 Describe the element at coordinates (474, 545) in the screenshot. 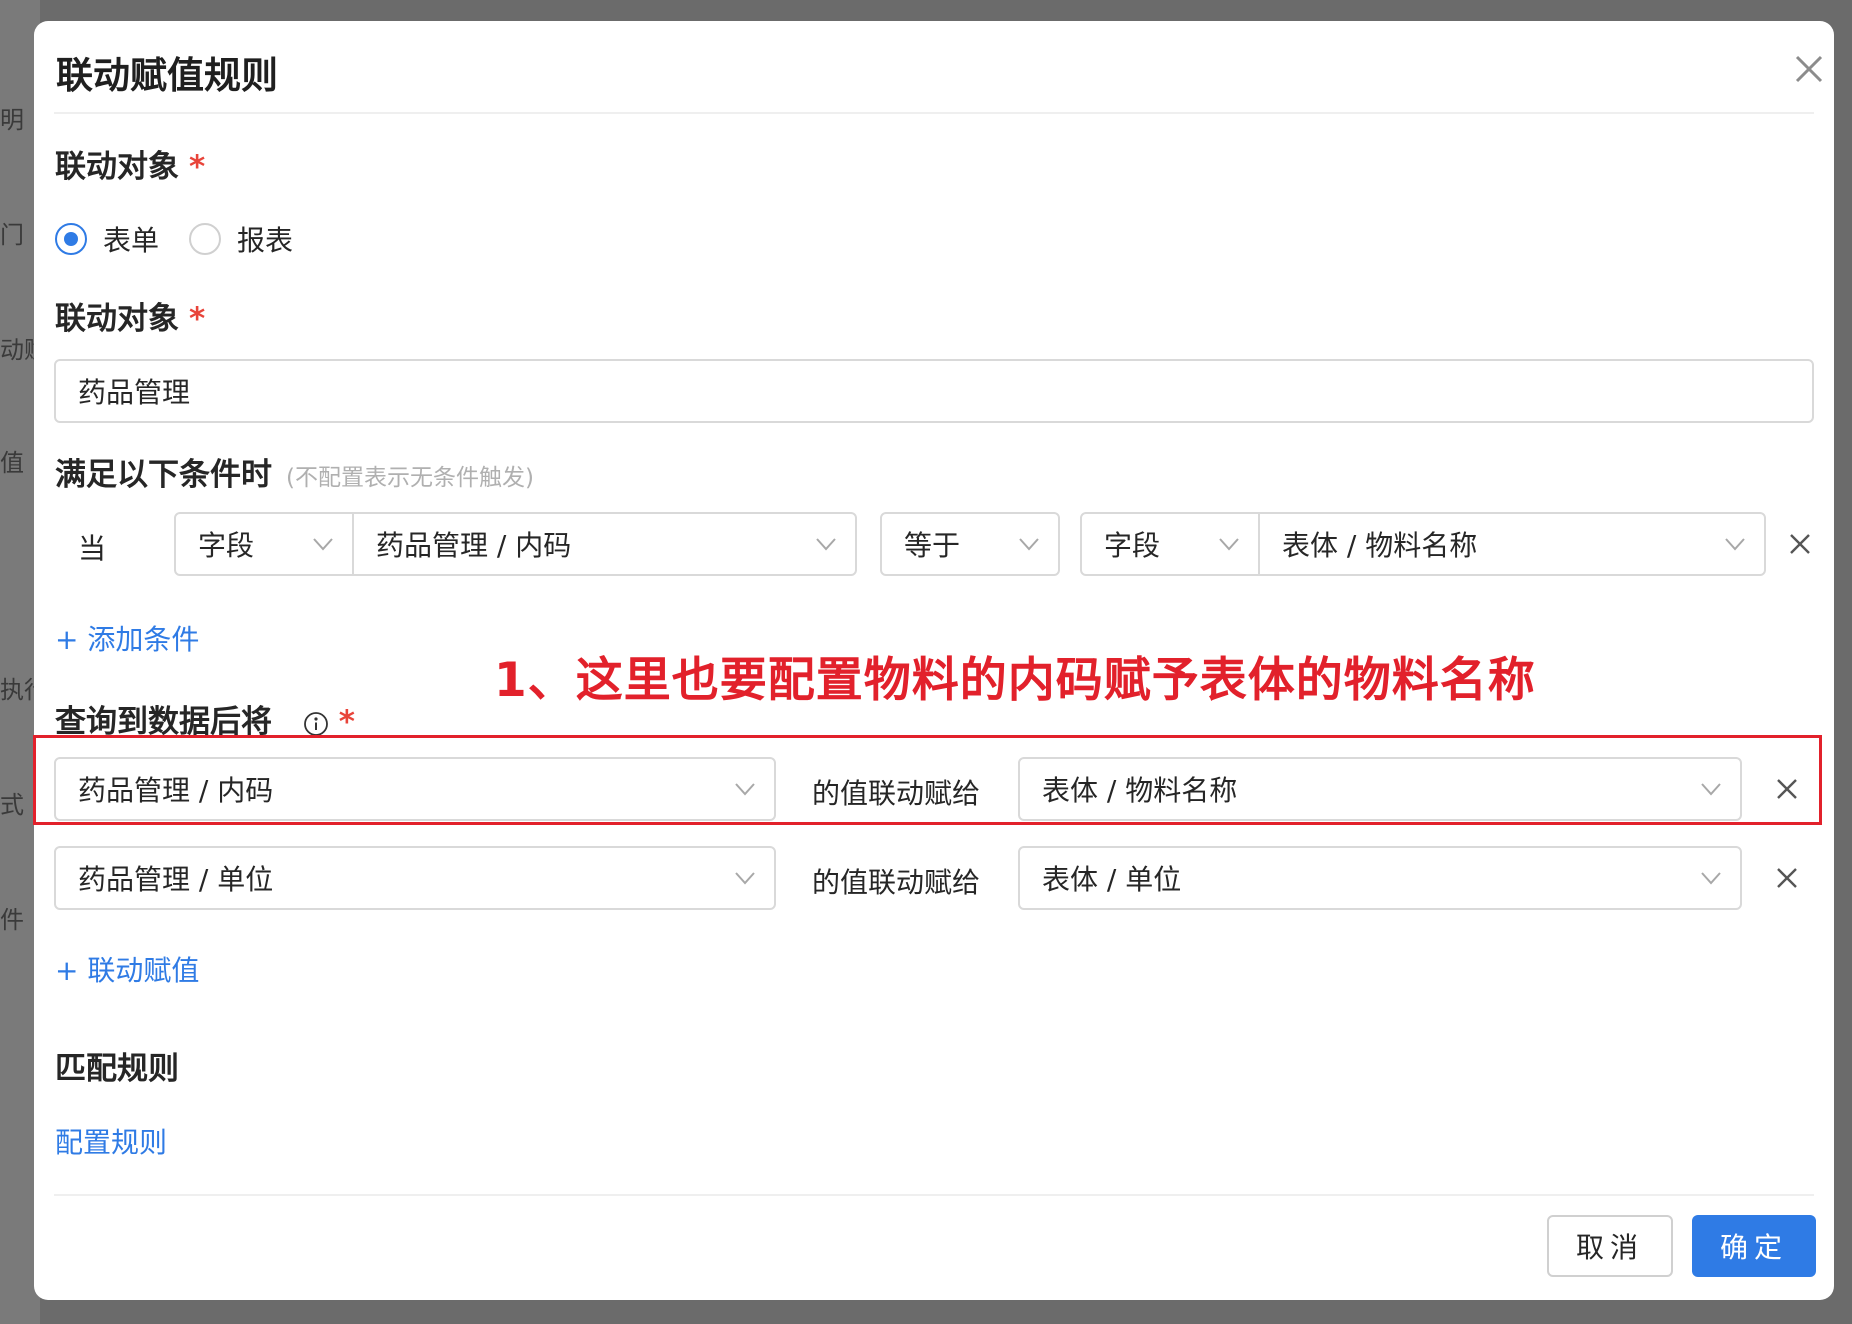

I see `left-field-value: 药品管理 / 内码` at that location.